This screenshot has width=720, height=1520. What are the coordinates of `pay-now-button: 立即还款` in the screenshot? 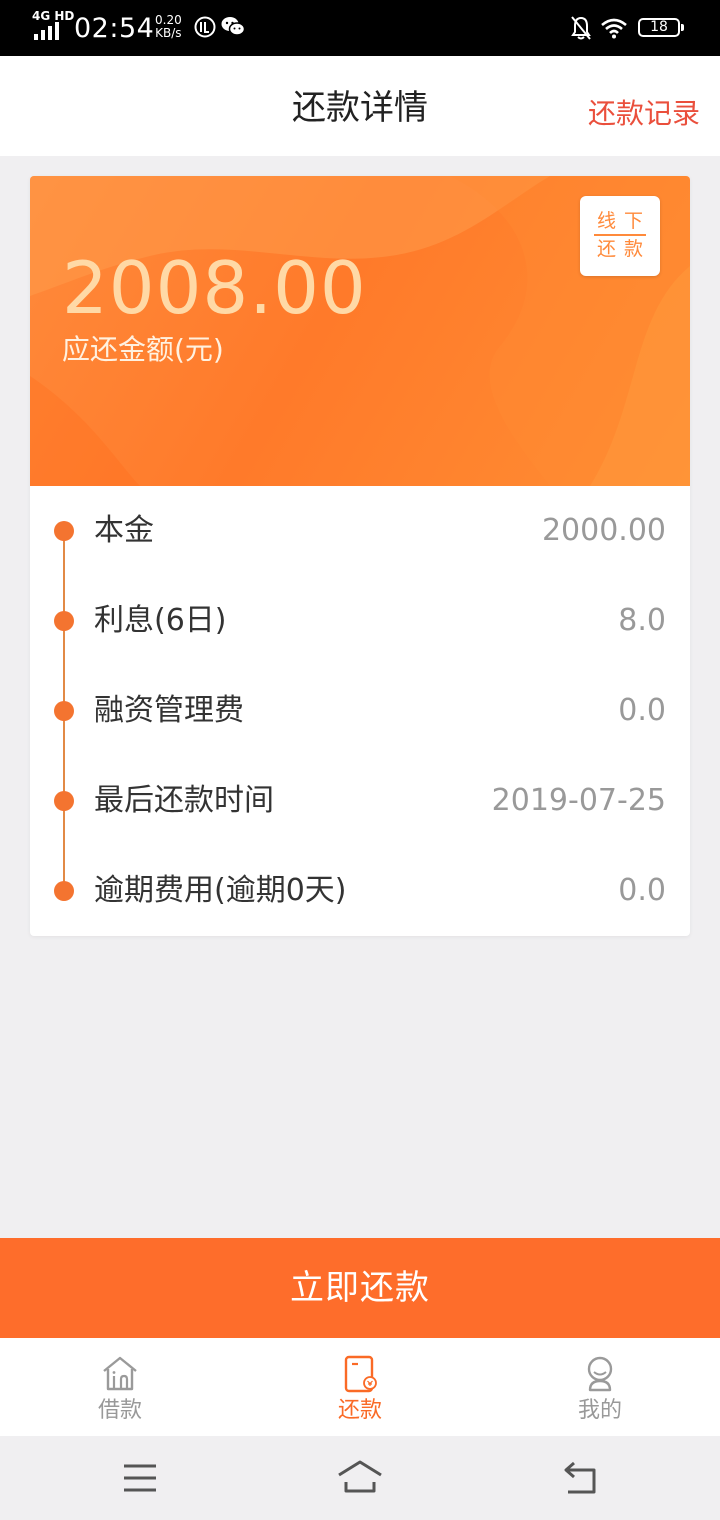 It's located at (360, 1288).